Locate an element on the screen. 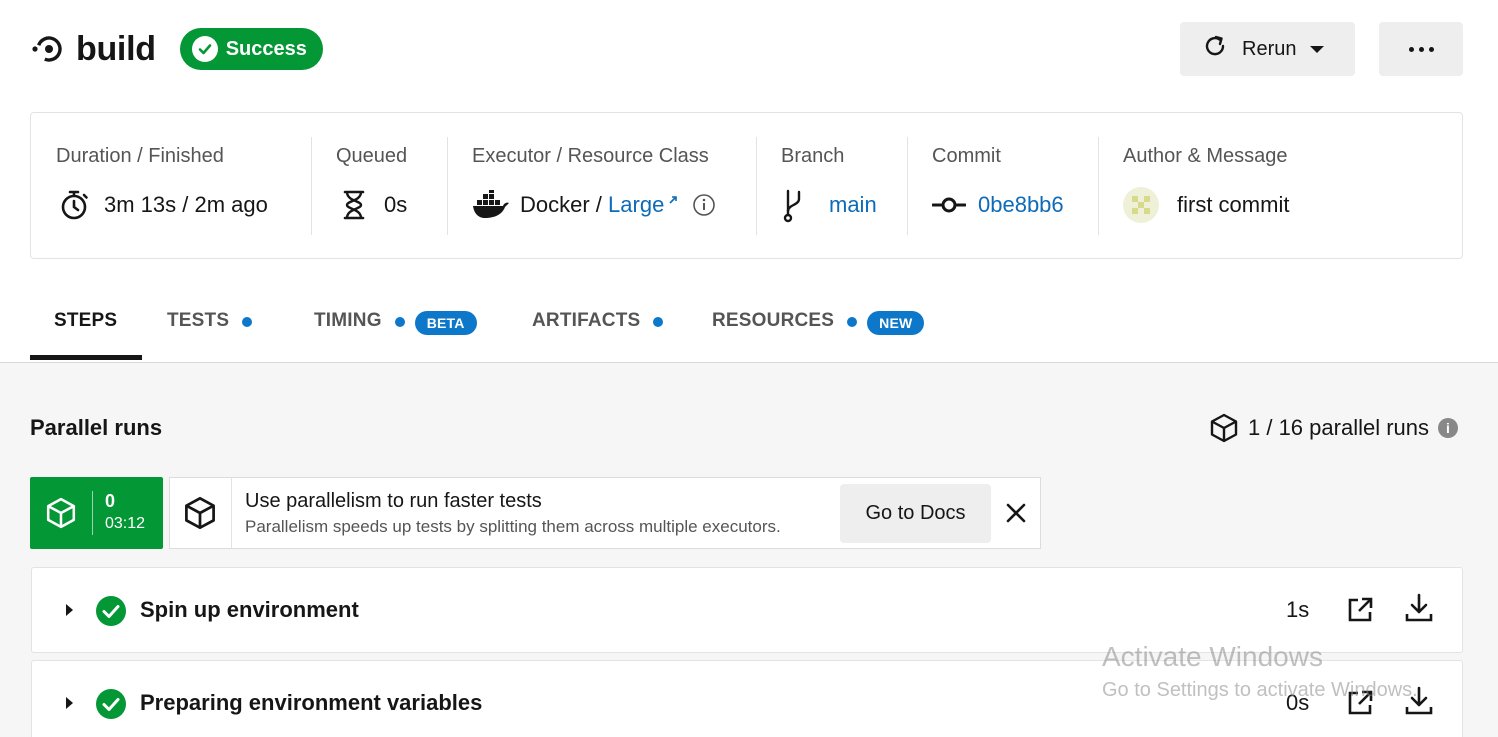 The height and width of the screenshot is (737, 1498). run-index: 0 is located at coordinates (110, 501).